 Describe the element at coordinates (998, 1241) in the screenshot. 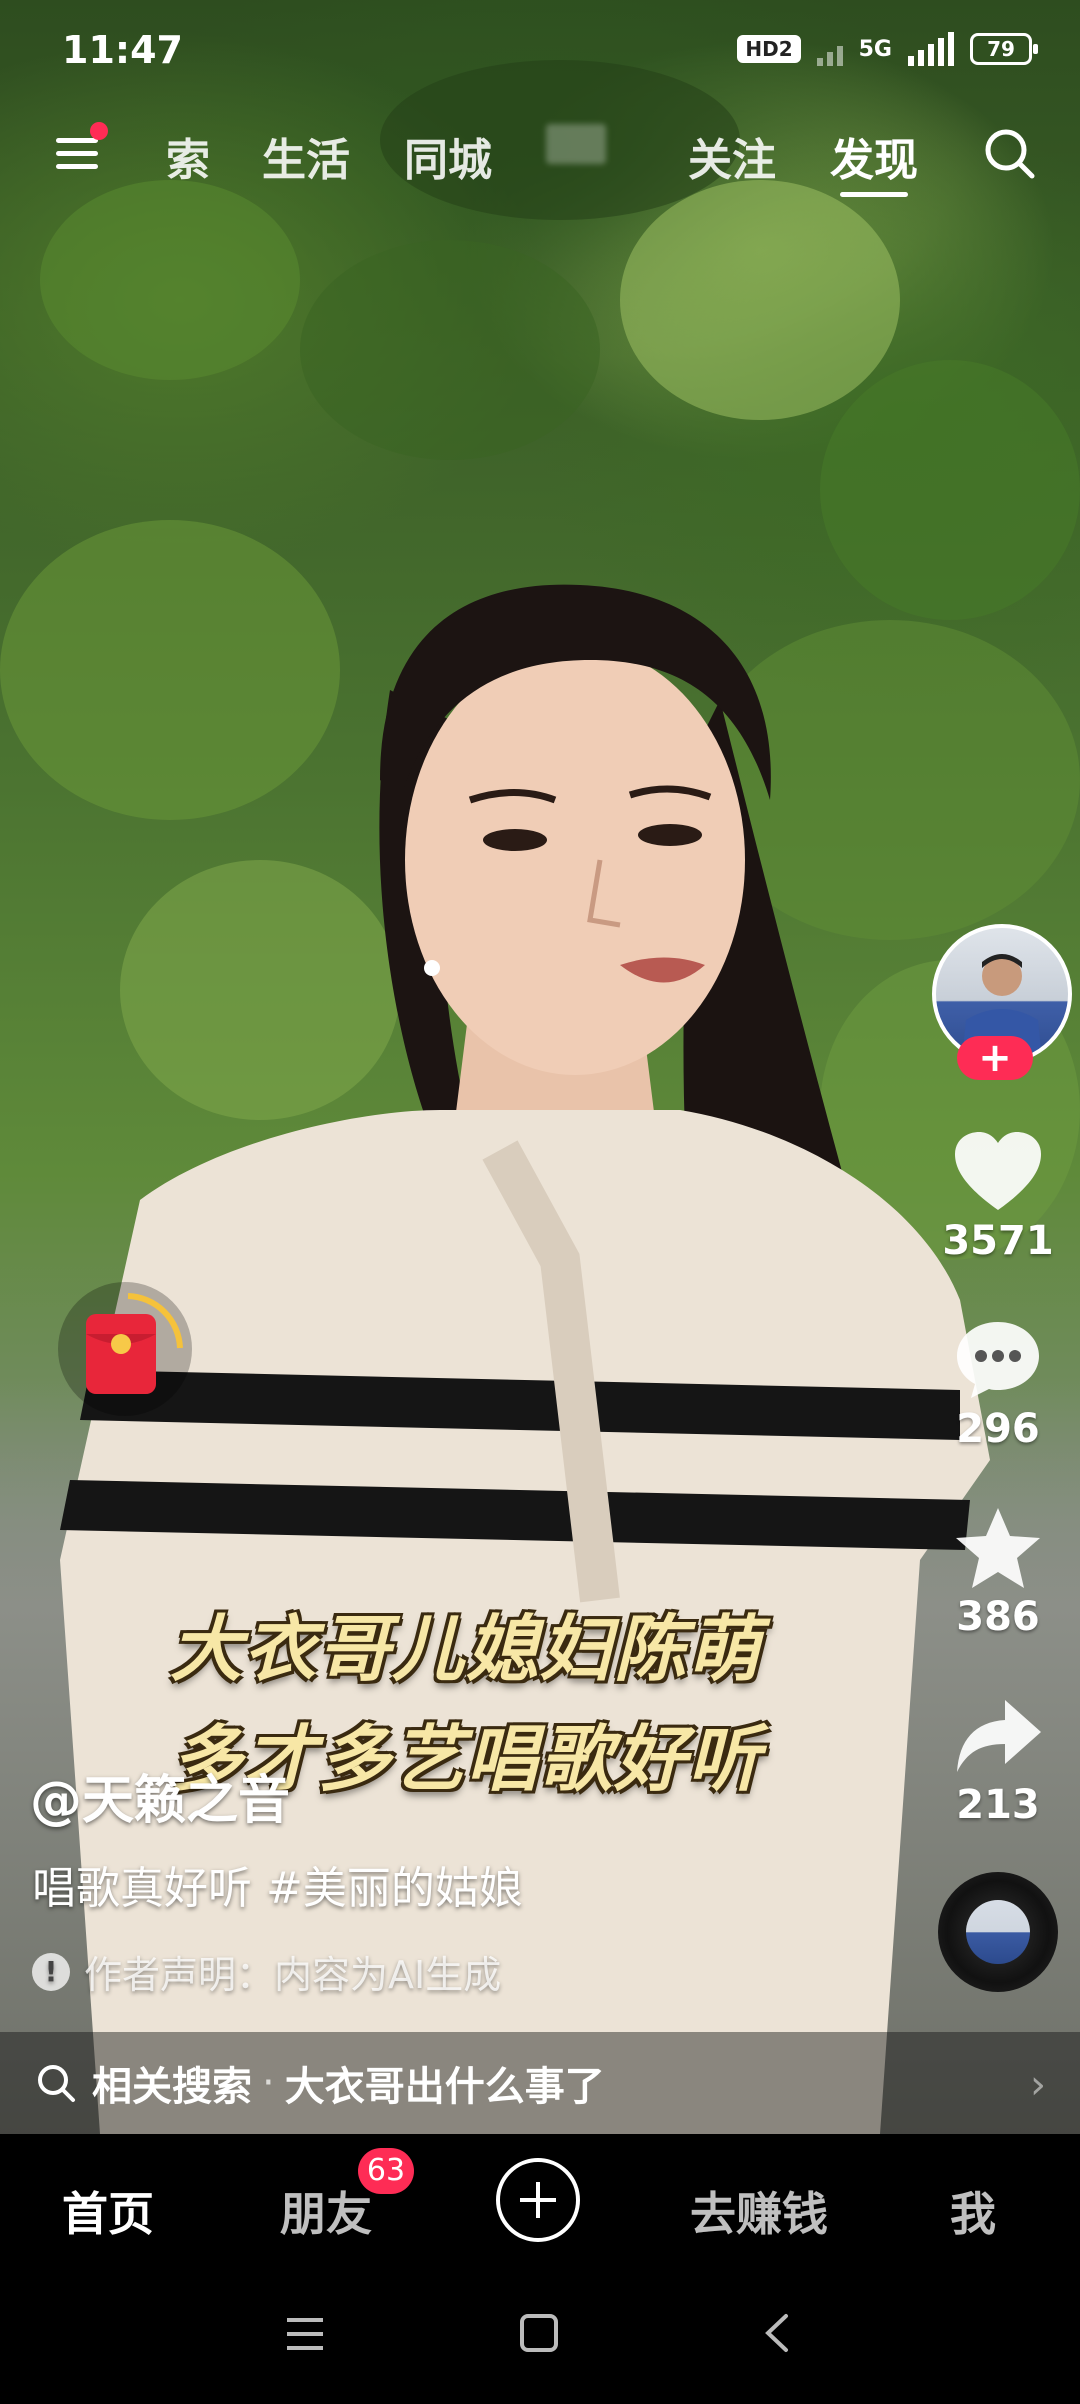

I see `like-count: 3571` at that location.